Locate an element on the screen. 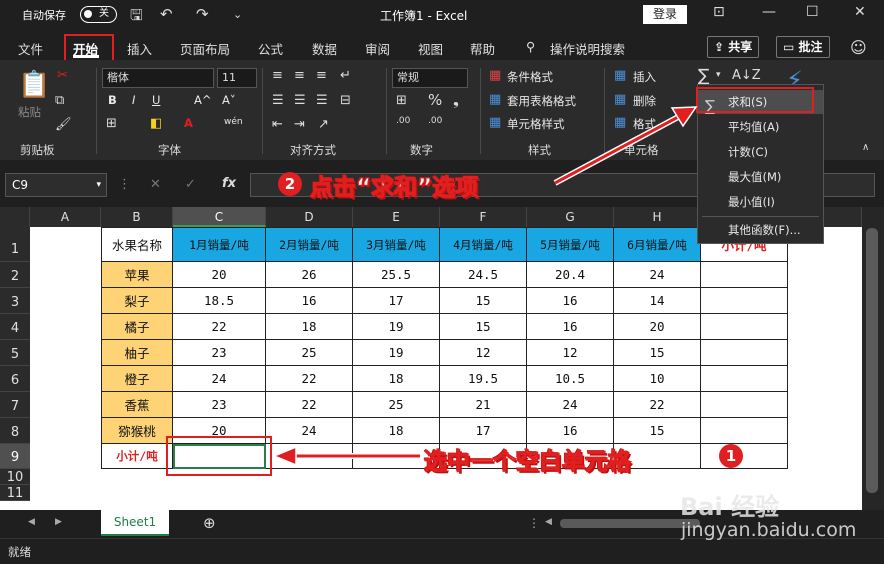 Image resolution: width=884 pixels, height=564 pixels. step-1-annotation: 选中一个空白单元格 is located at coordinates (528, 462).